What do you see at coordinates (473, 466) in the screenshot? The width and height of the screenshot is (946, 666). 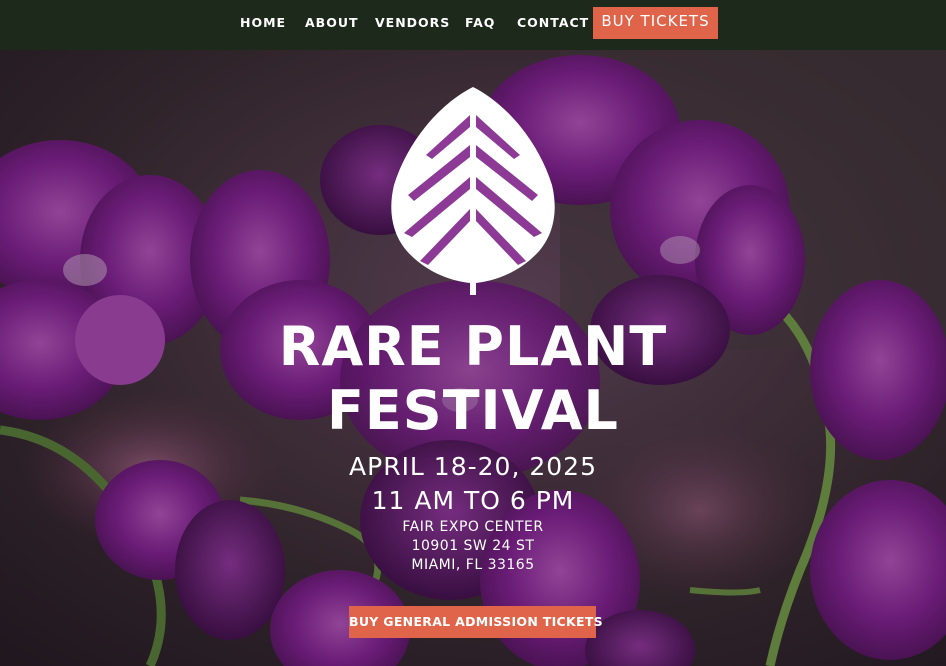 I see `event-dates: APRIL 18-20, 2025` at bounding box center [473, 466].